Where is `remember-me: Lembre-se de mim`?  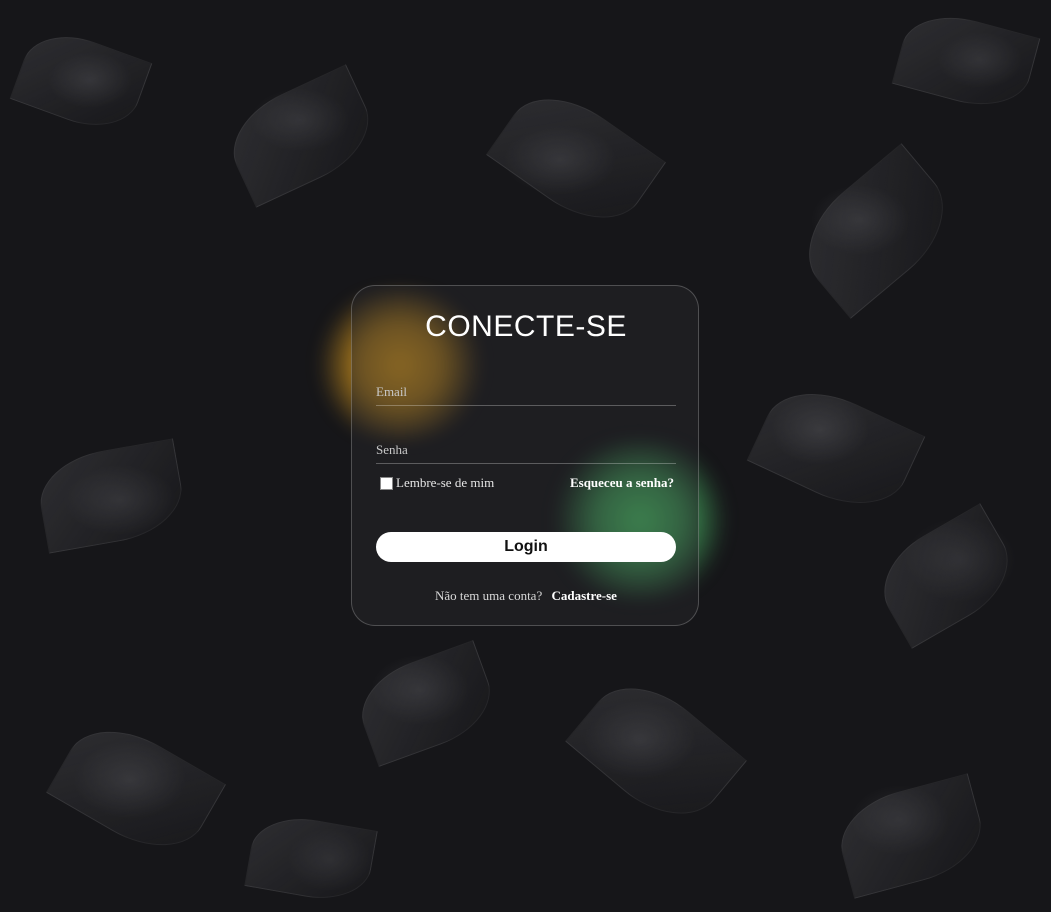
remember-me: Lembre-se de mim is located at coordinates (437, 483).